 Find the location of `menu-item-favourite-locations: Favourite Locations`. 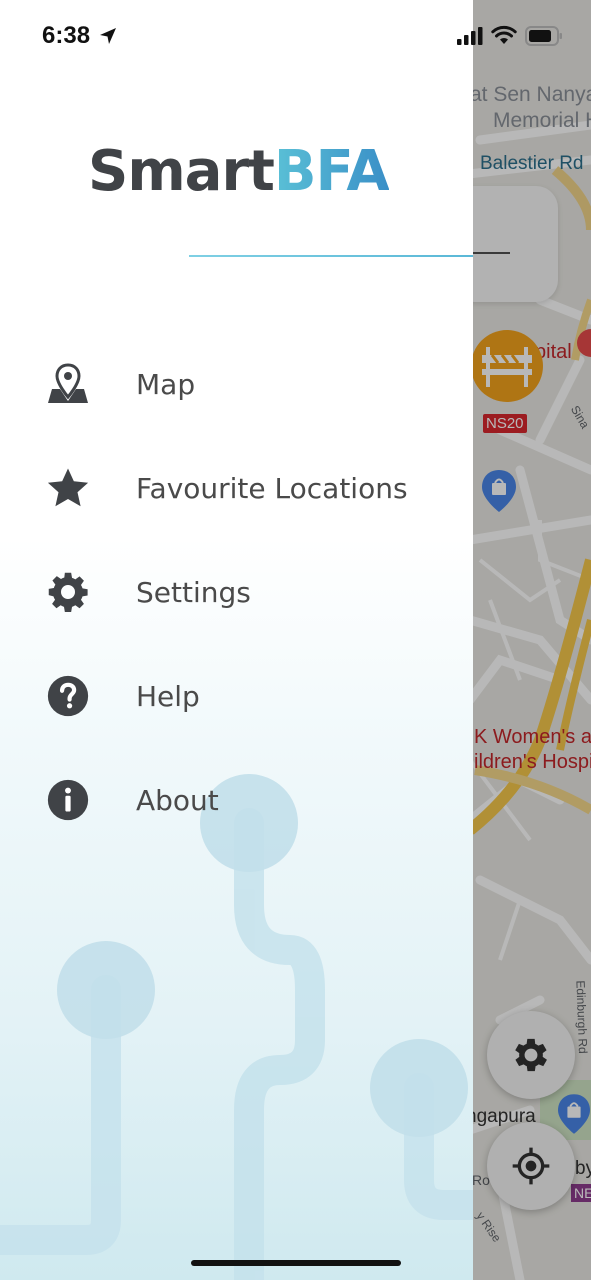

menu-item-favourite-locations: Favourite Locations is located at coordinates (236, 488).